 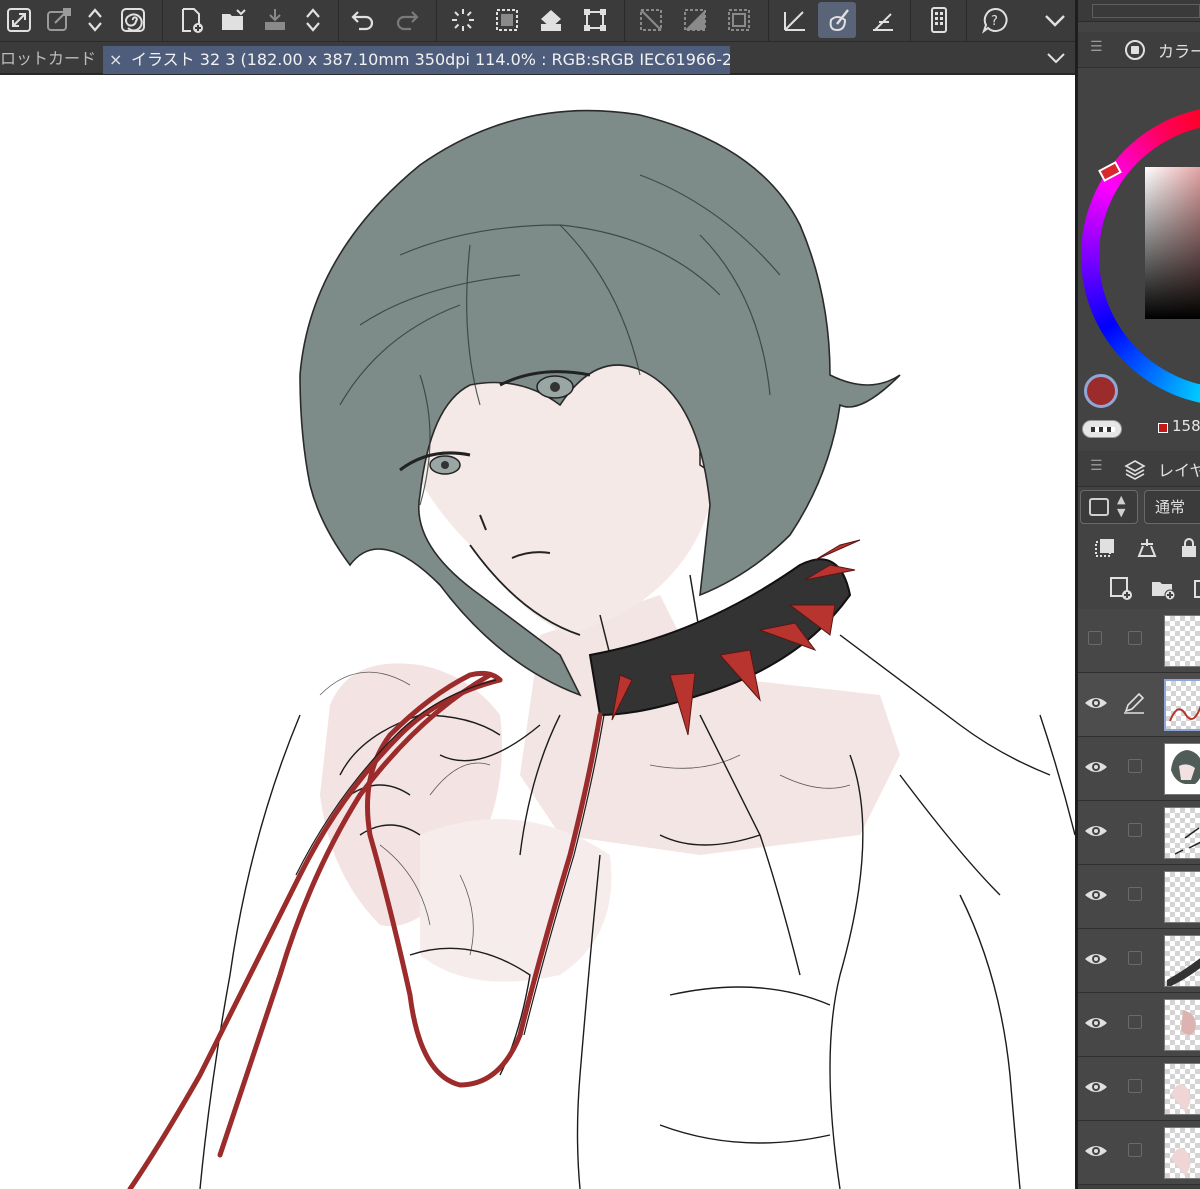 What do you see at coordinates (233, 20) in the screenshot?
I see `open-file-icon` at bounding box center [233, 20].